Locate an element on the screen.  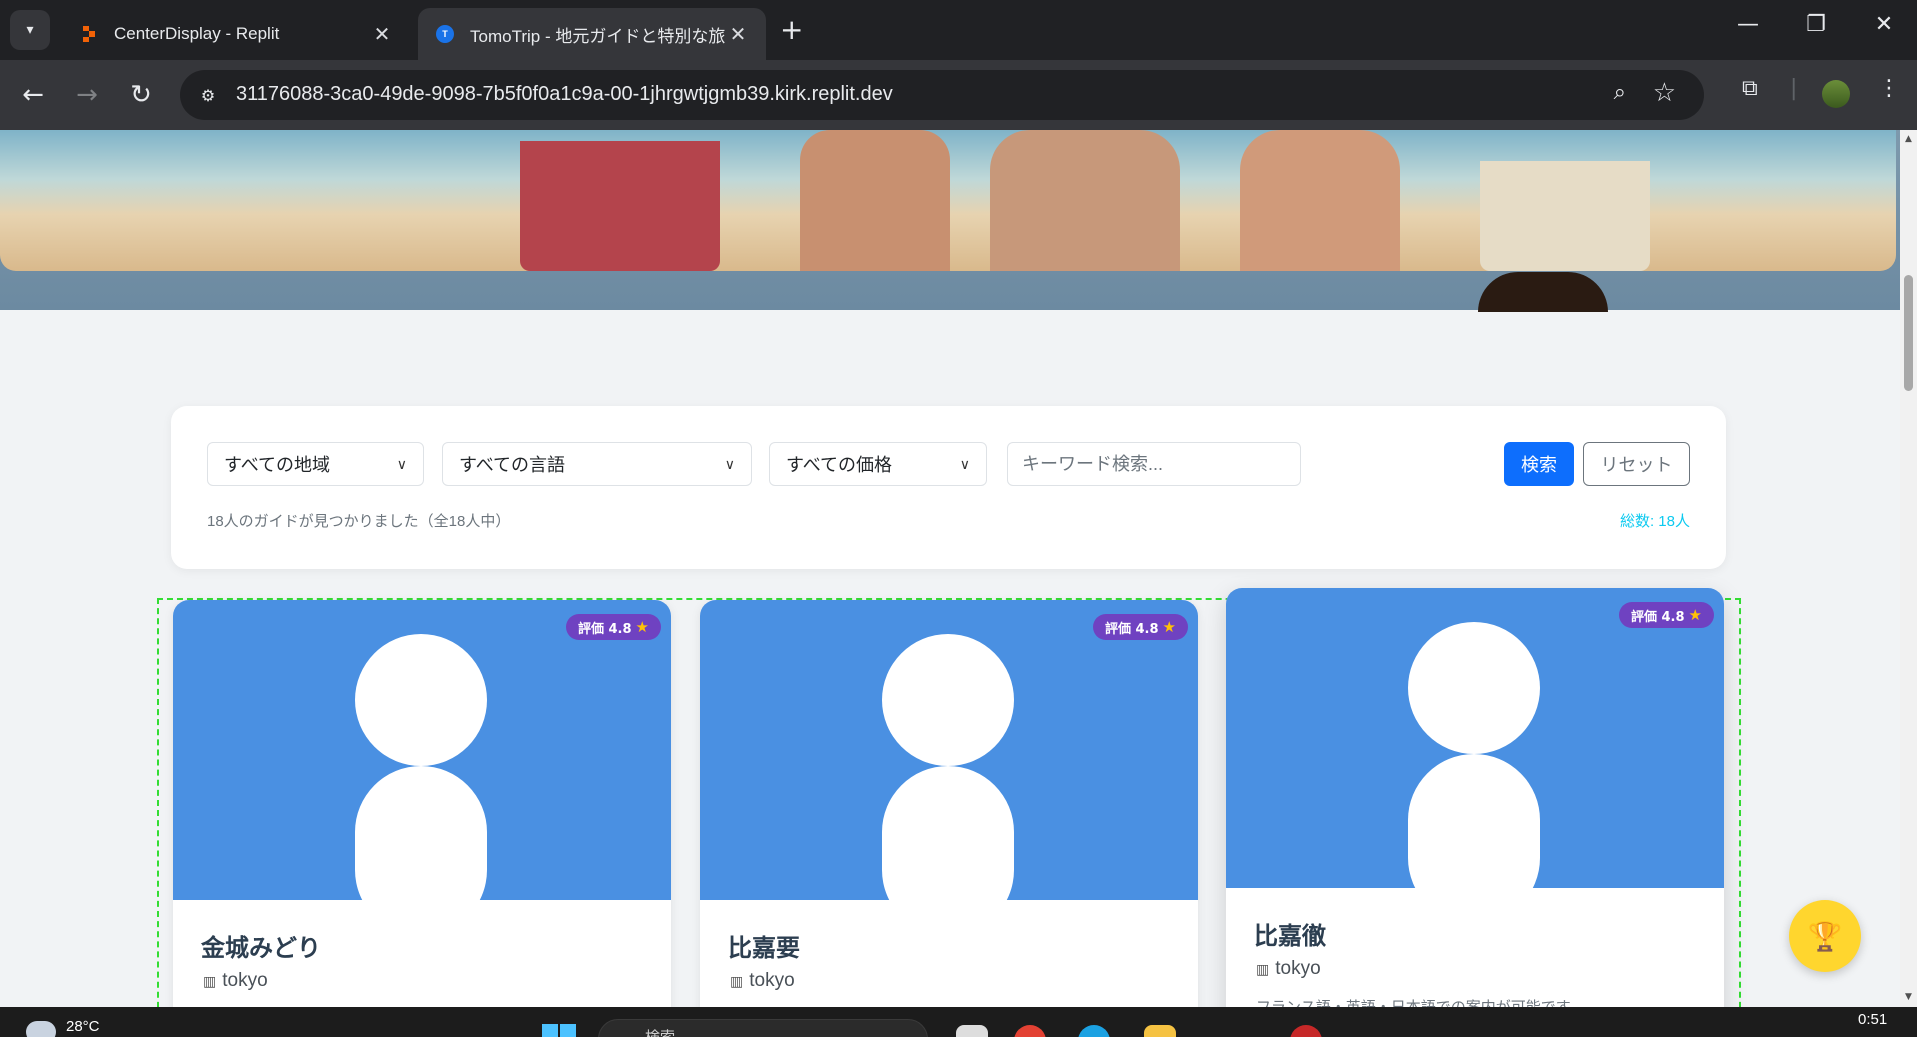
price-select: すべての価格 ∨ is located at coordinates (878, 464).